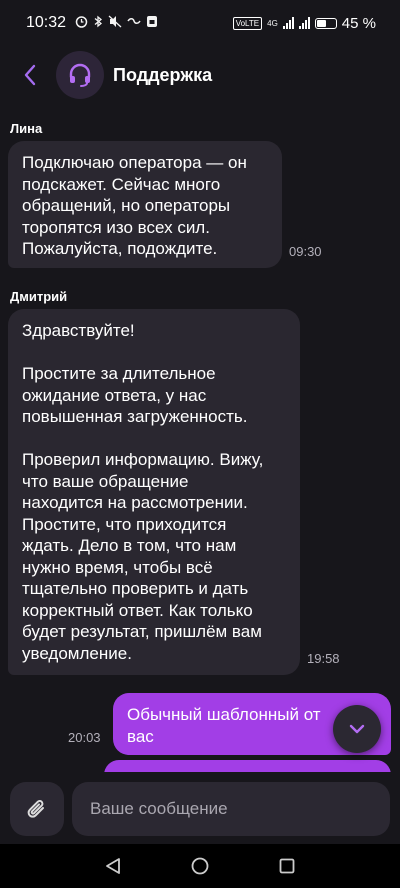 The width and height of the screenshot is (400, 888). What do you see at coordinates (115, 23) in the screenshot?
I see `mute-icon` at bounding box center [115, 23].